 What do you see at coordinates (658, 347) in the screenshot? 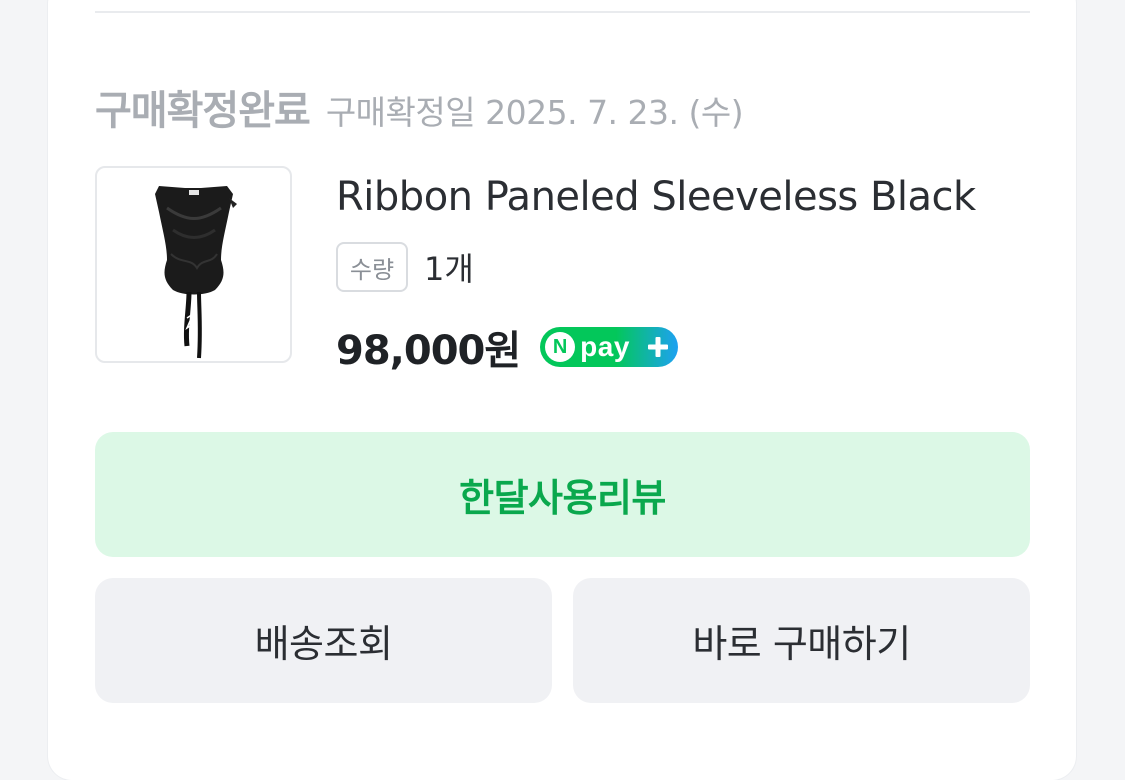
I see `plus-icon` at bounding box center [658, 347].